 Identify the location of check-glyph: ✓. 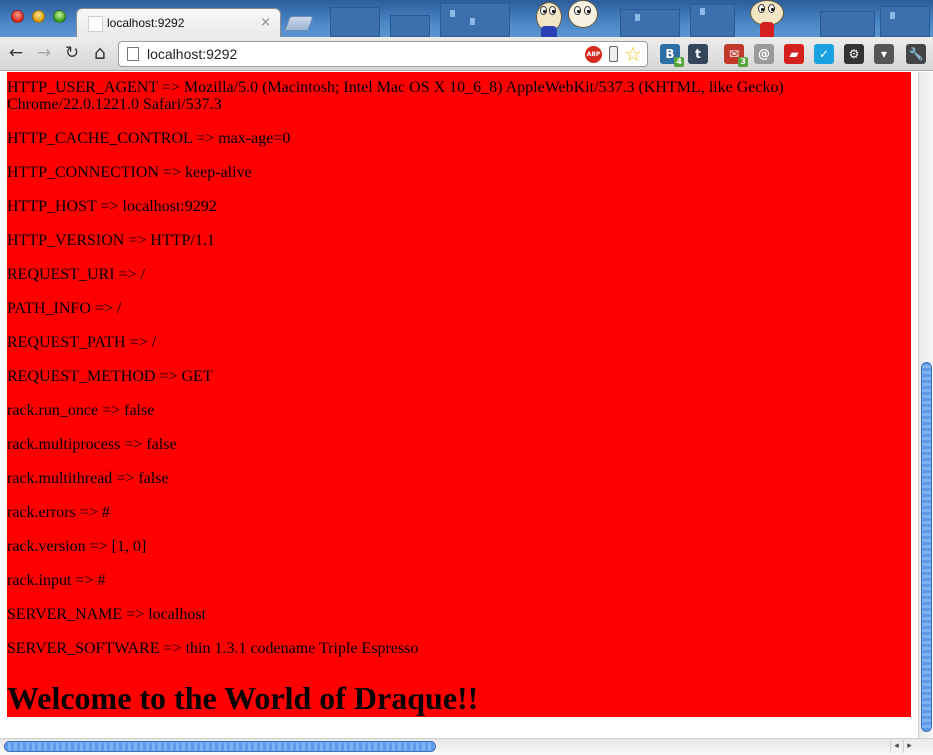
(824, 54).